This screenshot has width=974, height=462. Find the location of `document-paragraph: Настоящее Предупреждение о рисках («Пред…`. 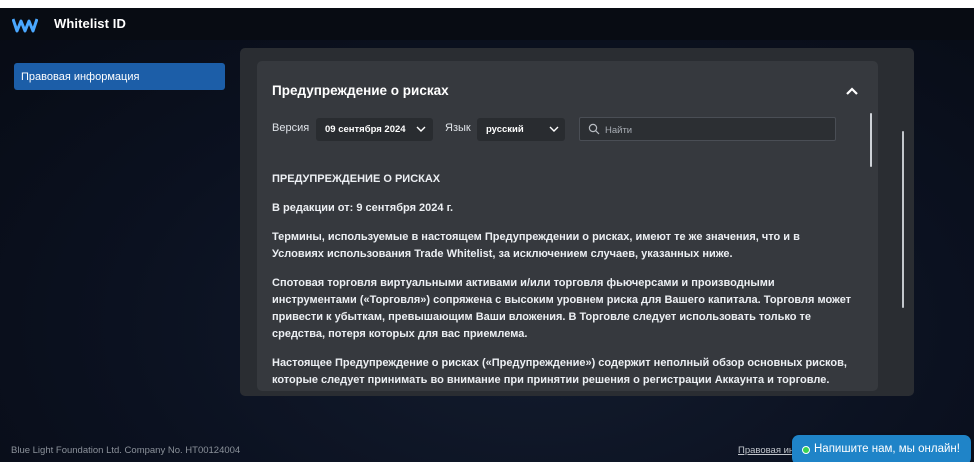

document-paragraph: Настоящее Предупреждение о рисках («Пред… is located at coordinates (559, 371).